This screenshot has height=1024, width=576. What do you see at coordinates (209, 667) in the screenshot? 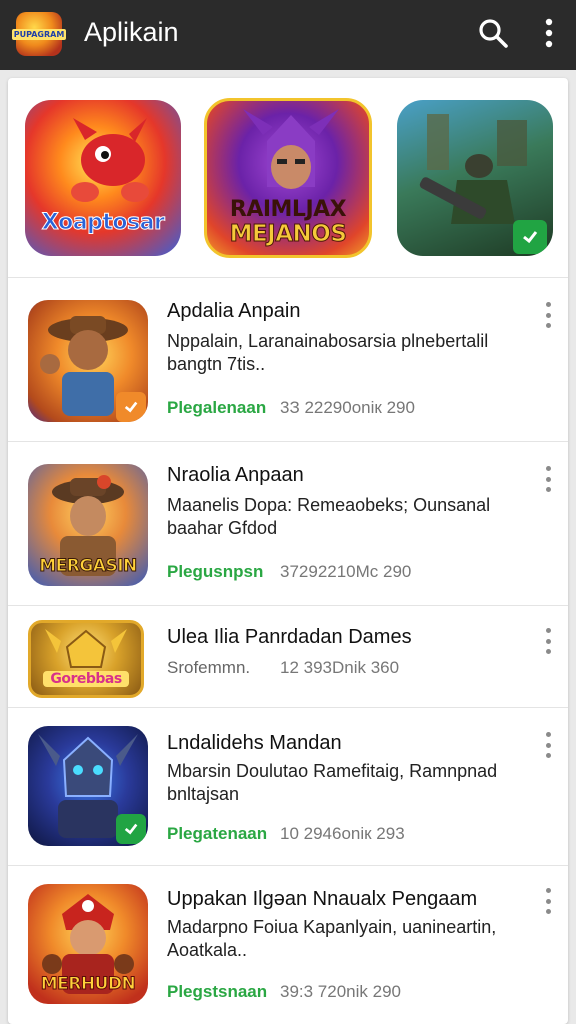
I see `app-status: Srofemmn.` at bounding box center [209, 667].